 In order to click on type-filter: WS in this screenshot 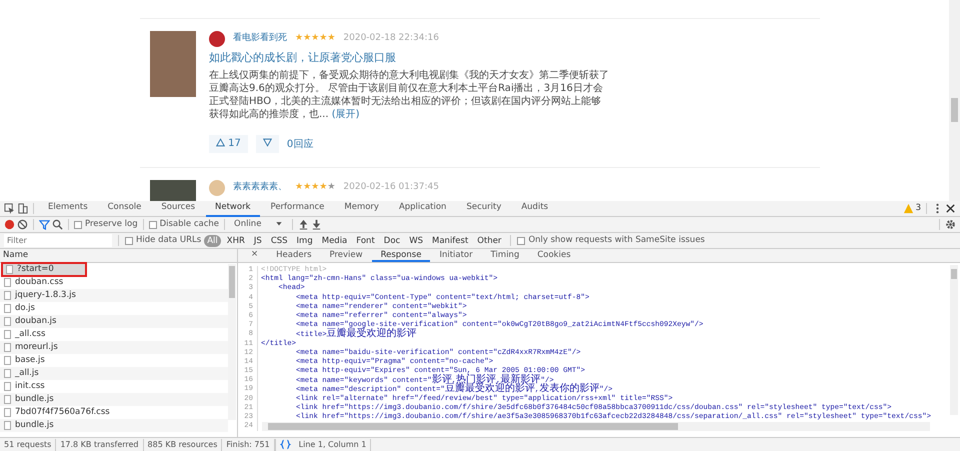, I will do `click(416, 240)`.